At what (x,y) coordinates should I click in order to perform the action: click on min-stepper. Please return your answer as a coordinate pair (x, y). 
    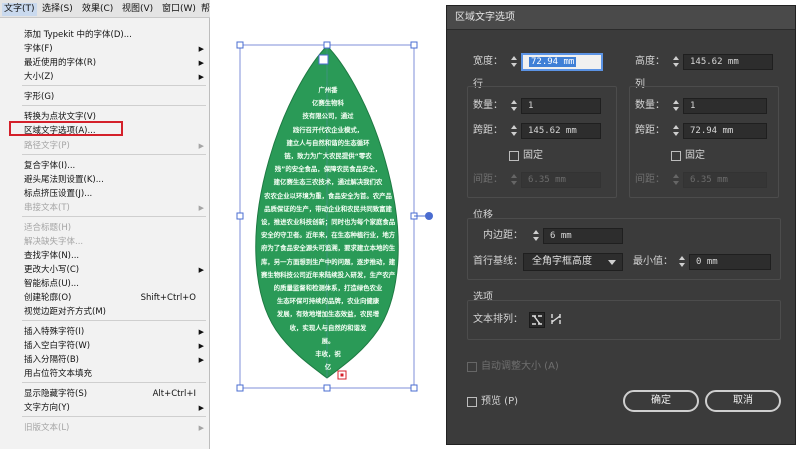
    Looking at the image, I should click on (682, 262).